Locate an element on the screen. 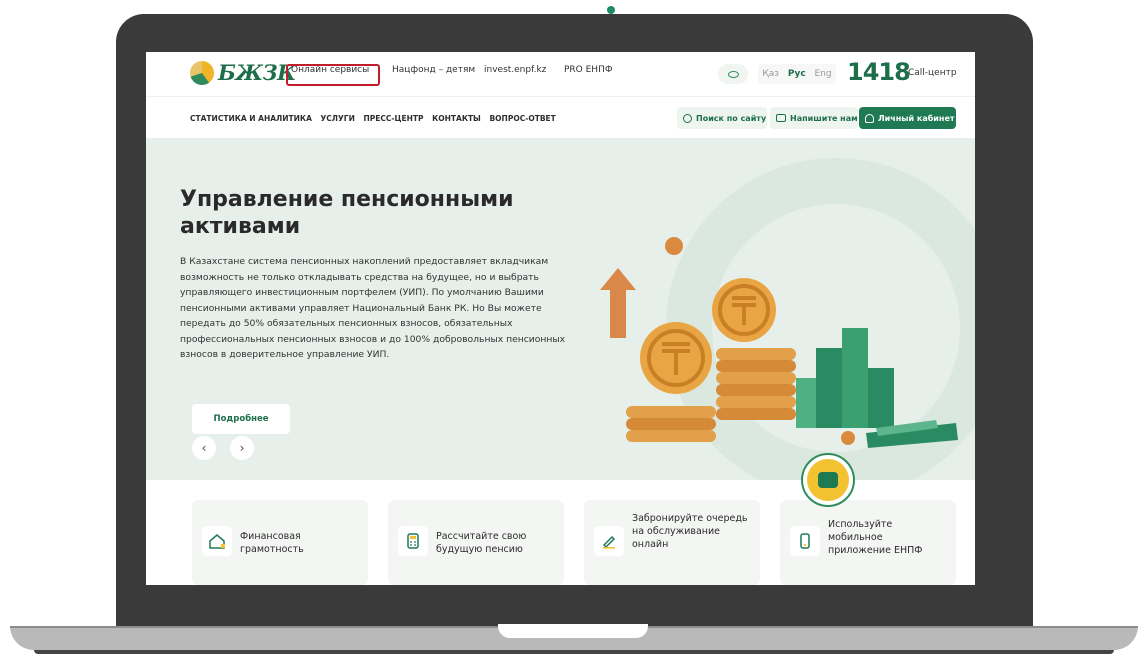  bar-steps is located at coordinates (845, 378).